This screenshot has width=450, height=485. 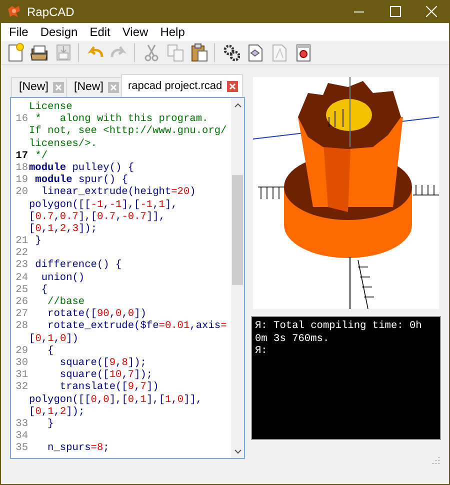 I want to click on code-line: licenses/>., so click(x=63, y=144).